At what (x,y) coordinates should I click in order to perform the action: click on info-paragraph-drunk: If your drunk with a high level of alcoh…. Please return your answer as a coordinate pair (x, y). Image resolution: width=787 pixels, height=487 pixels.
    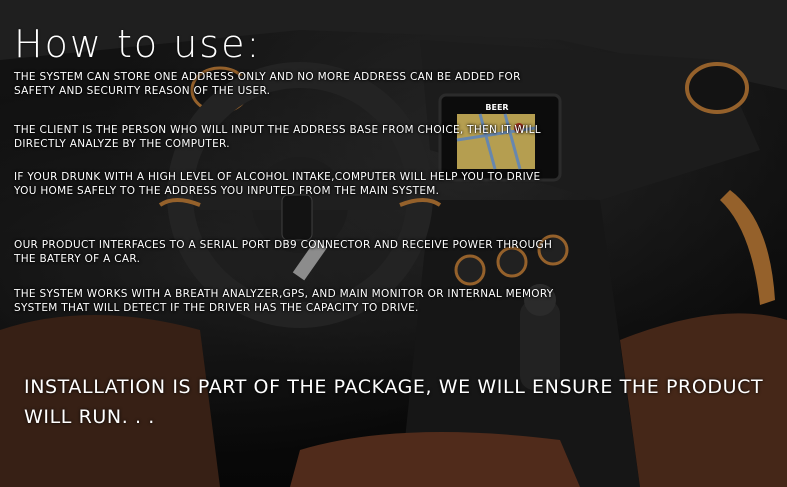
    Looking at the image, I should click on (277, 184).